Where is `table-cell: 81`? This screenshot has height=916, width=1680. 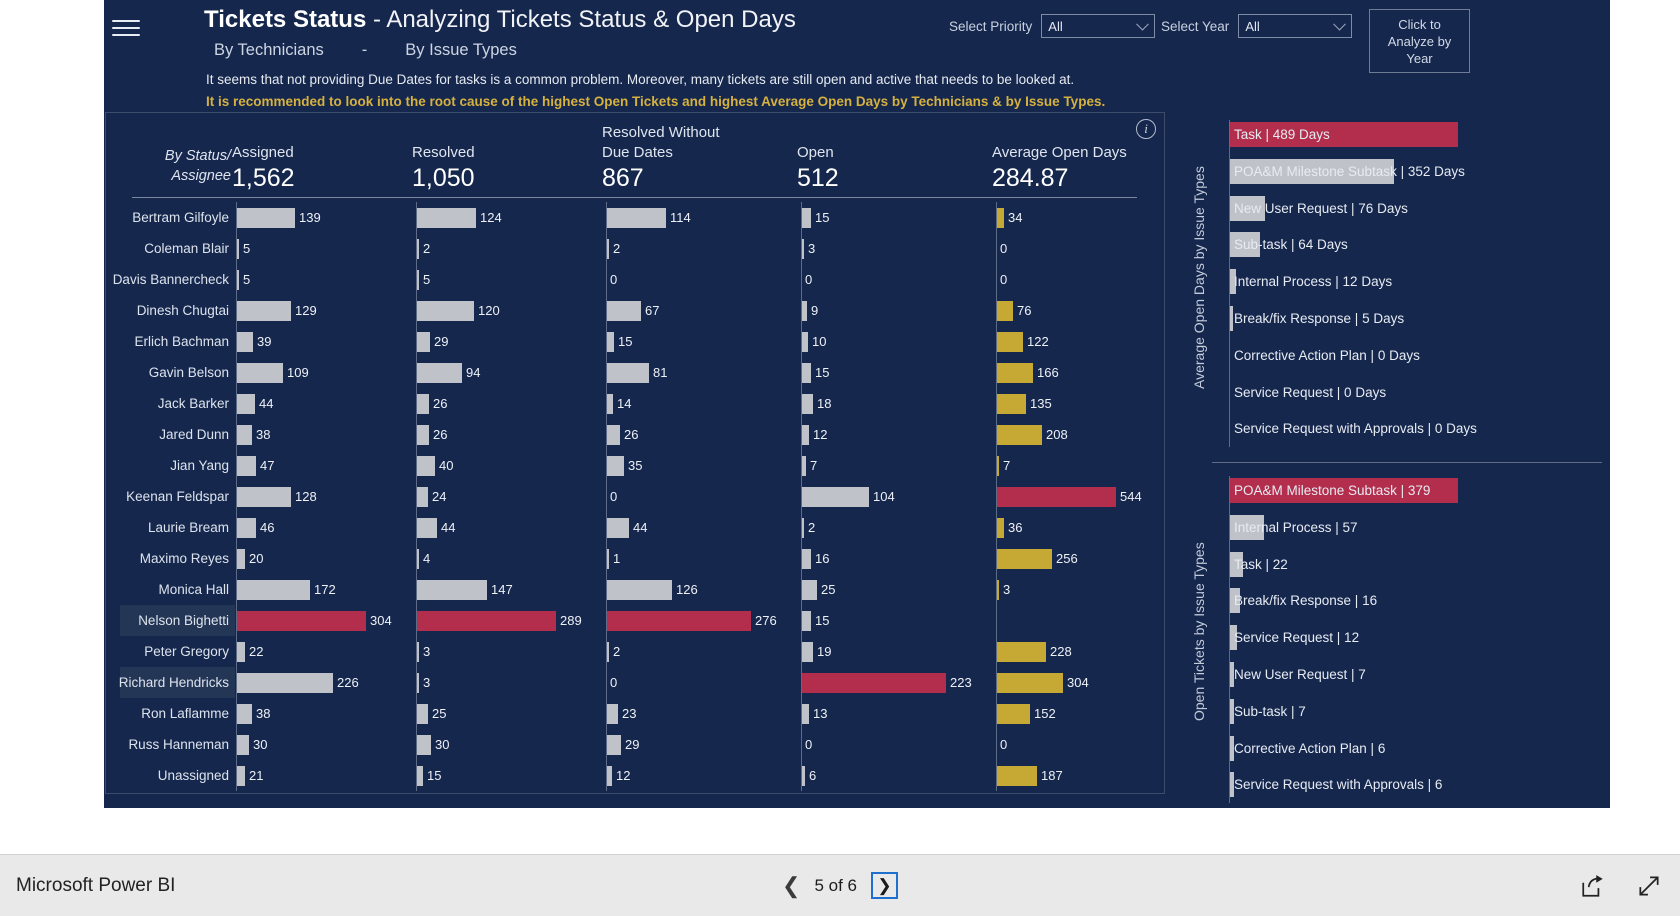 table-cell: 81 is located at coordinates (701, 372).